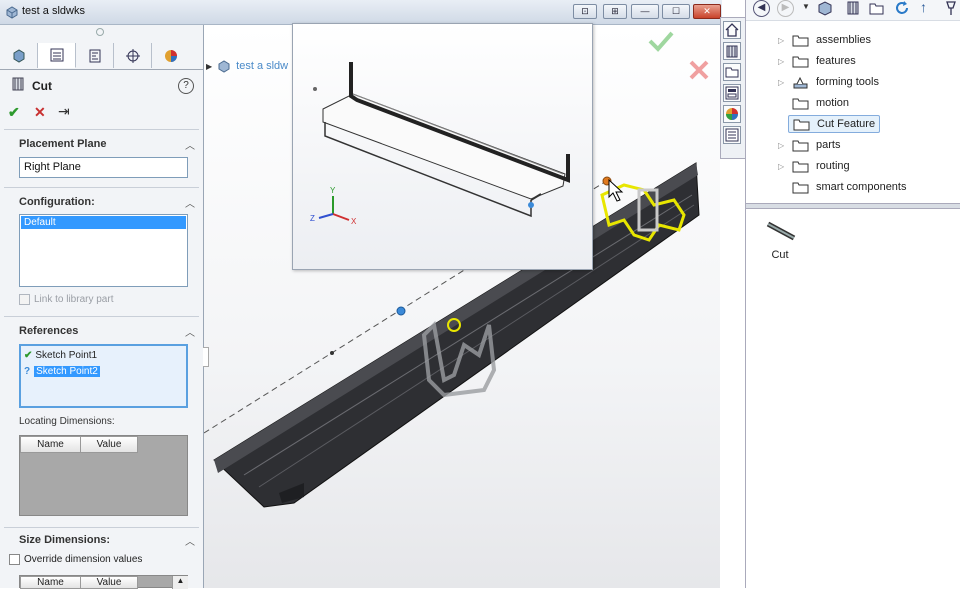  I want to click on folder-assemblies: ▷ assemblies, so click(825, 40).